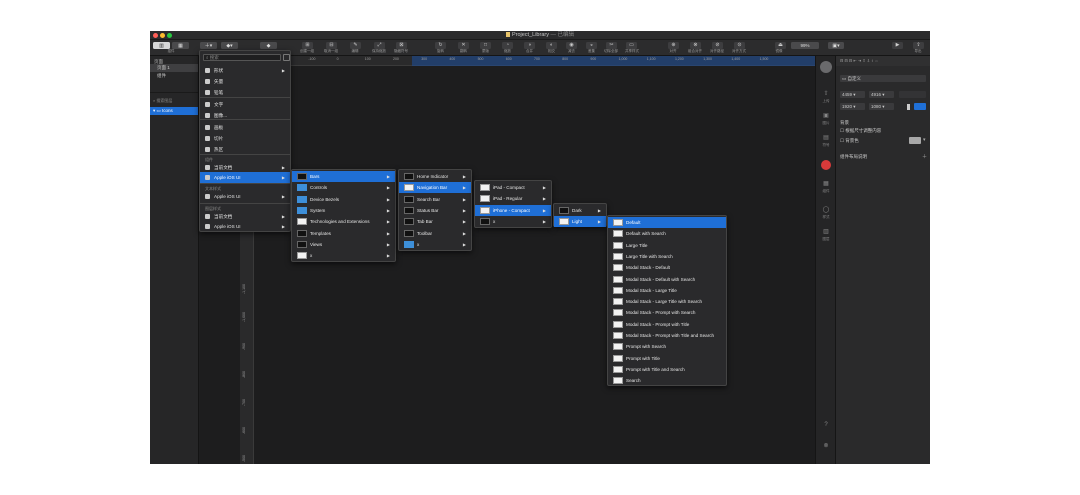  Describe the element at coordinates (331, 45) in the screenshot. I see `ungroup-icon: ⊟` at that location.